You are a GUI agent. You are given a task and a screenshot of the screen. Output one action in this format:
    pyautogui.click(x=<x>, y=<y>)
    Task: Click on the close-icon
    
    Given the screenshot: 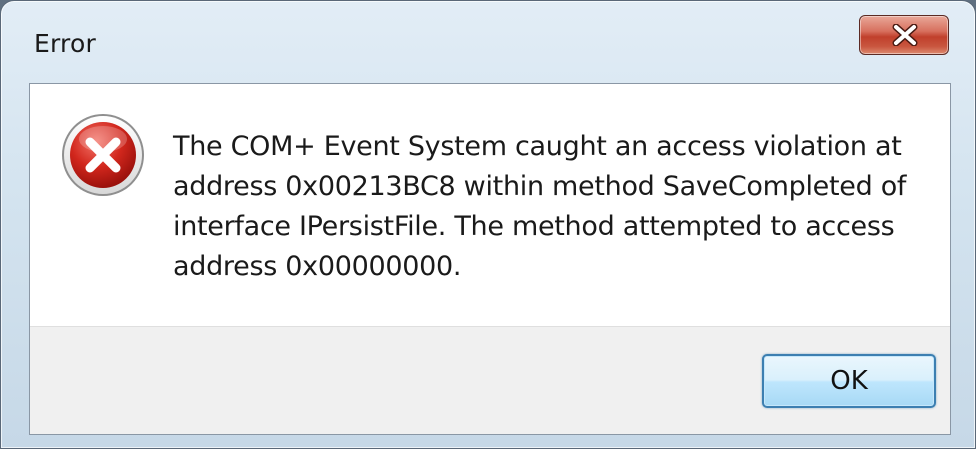 What is the action you would take?
    pyautogui.click(x=905, y=35)
    